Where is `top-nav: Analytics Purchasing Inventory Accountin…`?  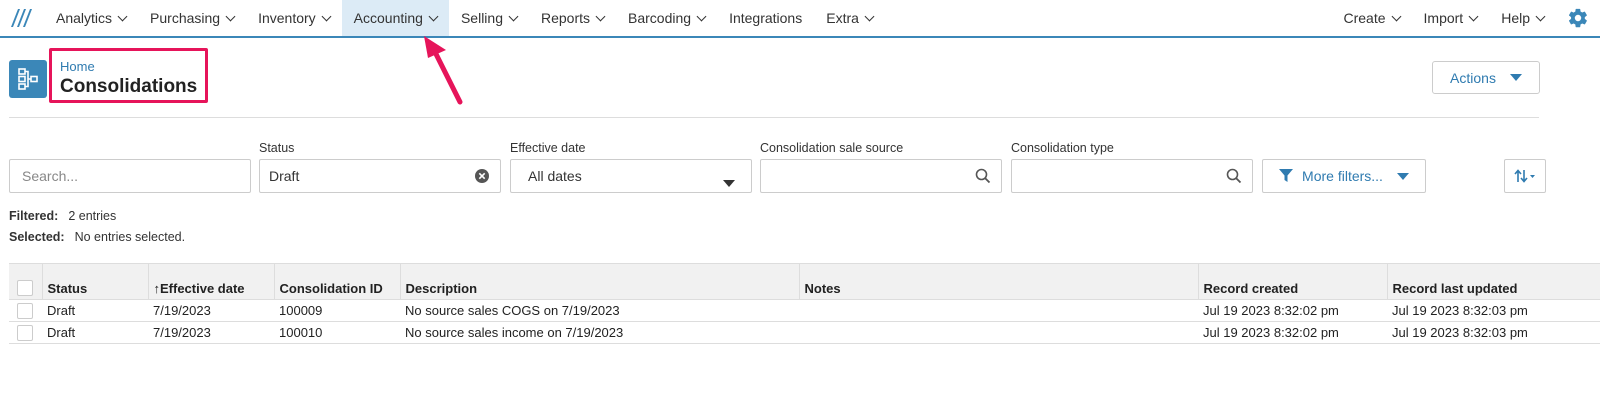
top-nav: Analytics Purchasing Inventory Accountin… is located at coordinates (800, 19).